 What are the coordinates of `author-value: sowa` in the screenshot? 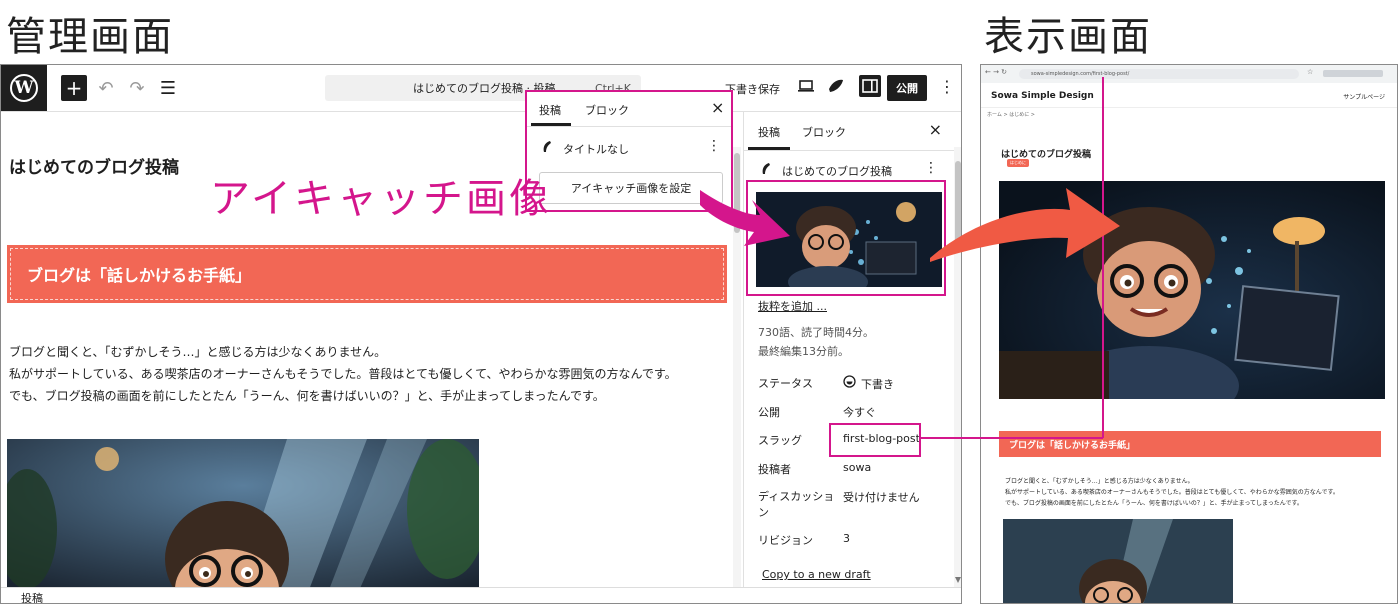 It's located at (857, 467).